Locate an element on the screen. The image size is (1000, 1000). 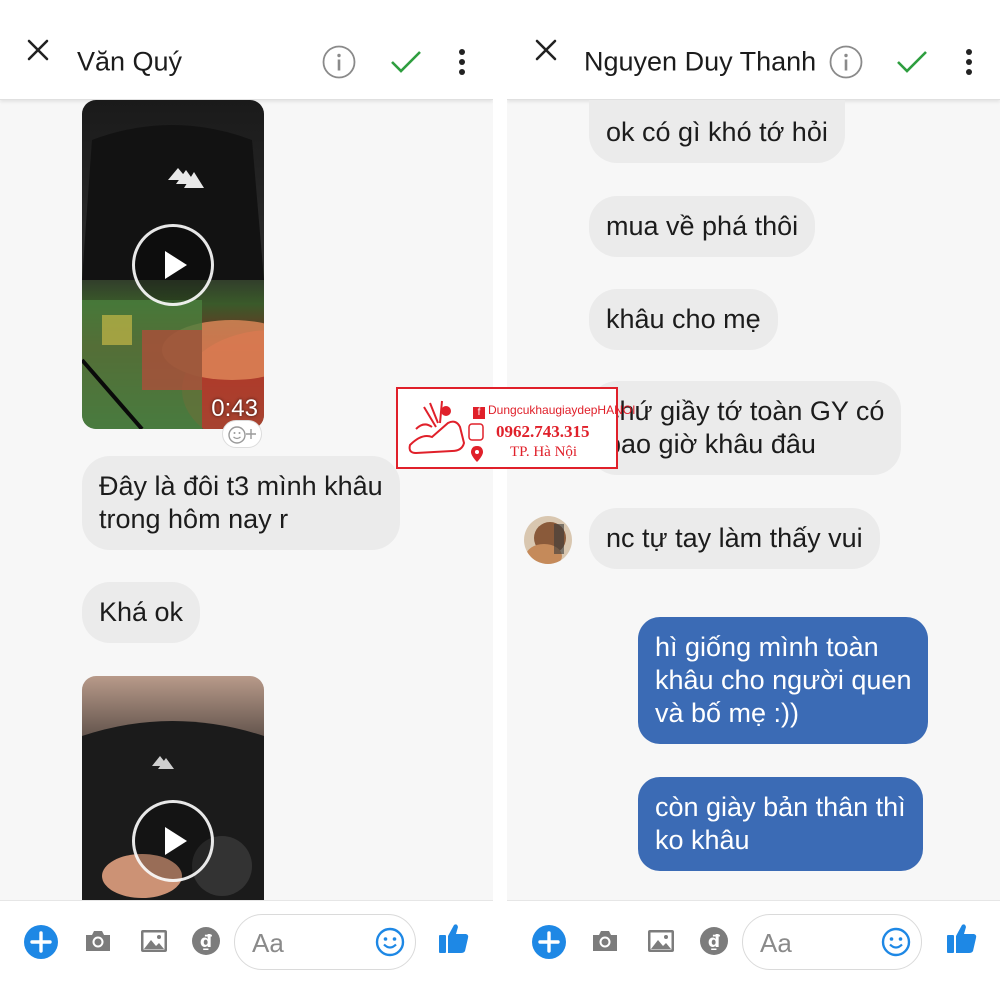
message-bubble-incoming: Khá ok is located at coordinates (141, 612).